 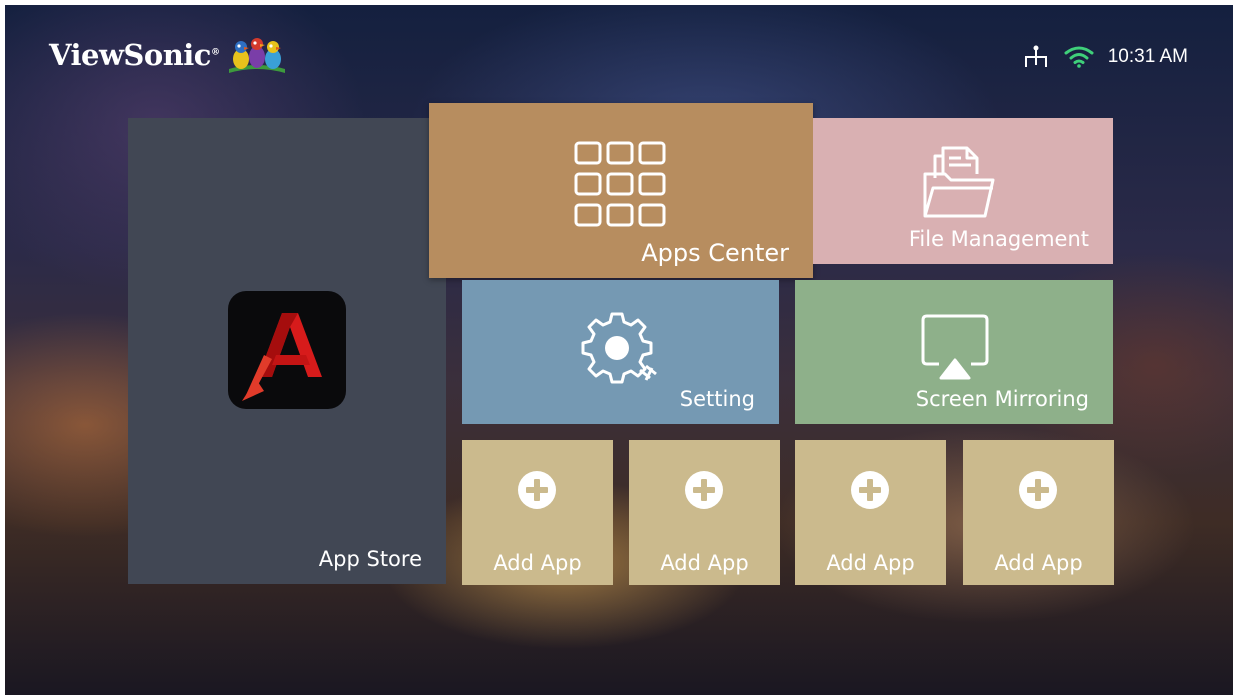 What do you see at coordinates (257, 55) in the screenshot?
I see `birds-logo-icon` at bounding box center [257, 55].